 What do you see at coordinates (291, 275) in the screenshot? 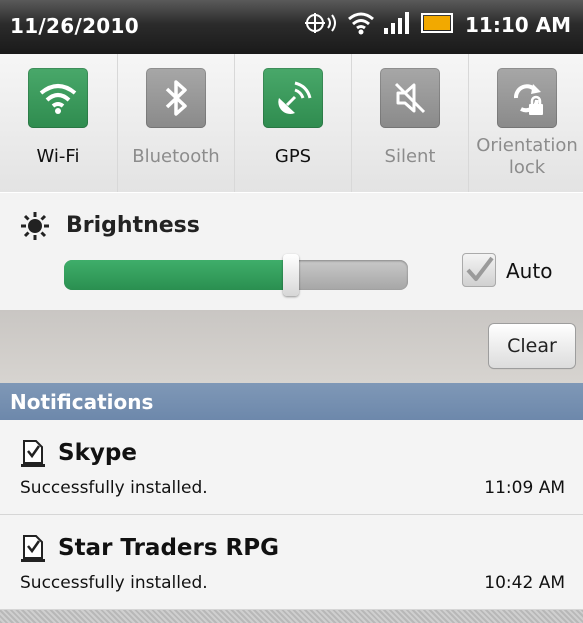
I see `brightness-slider-thumb` at bounding box center [291, 275].